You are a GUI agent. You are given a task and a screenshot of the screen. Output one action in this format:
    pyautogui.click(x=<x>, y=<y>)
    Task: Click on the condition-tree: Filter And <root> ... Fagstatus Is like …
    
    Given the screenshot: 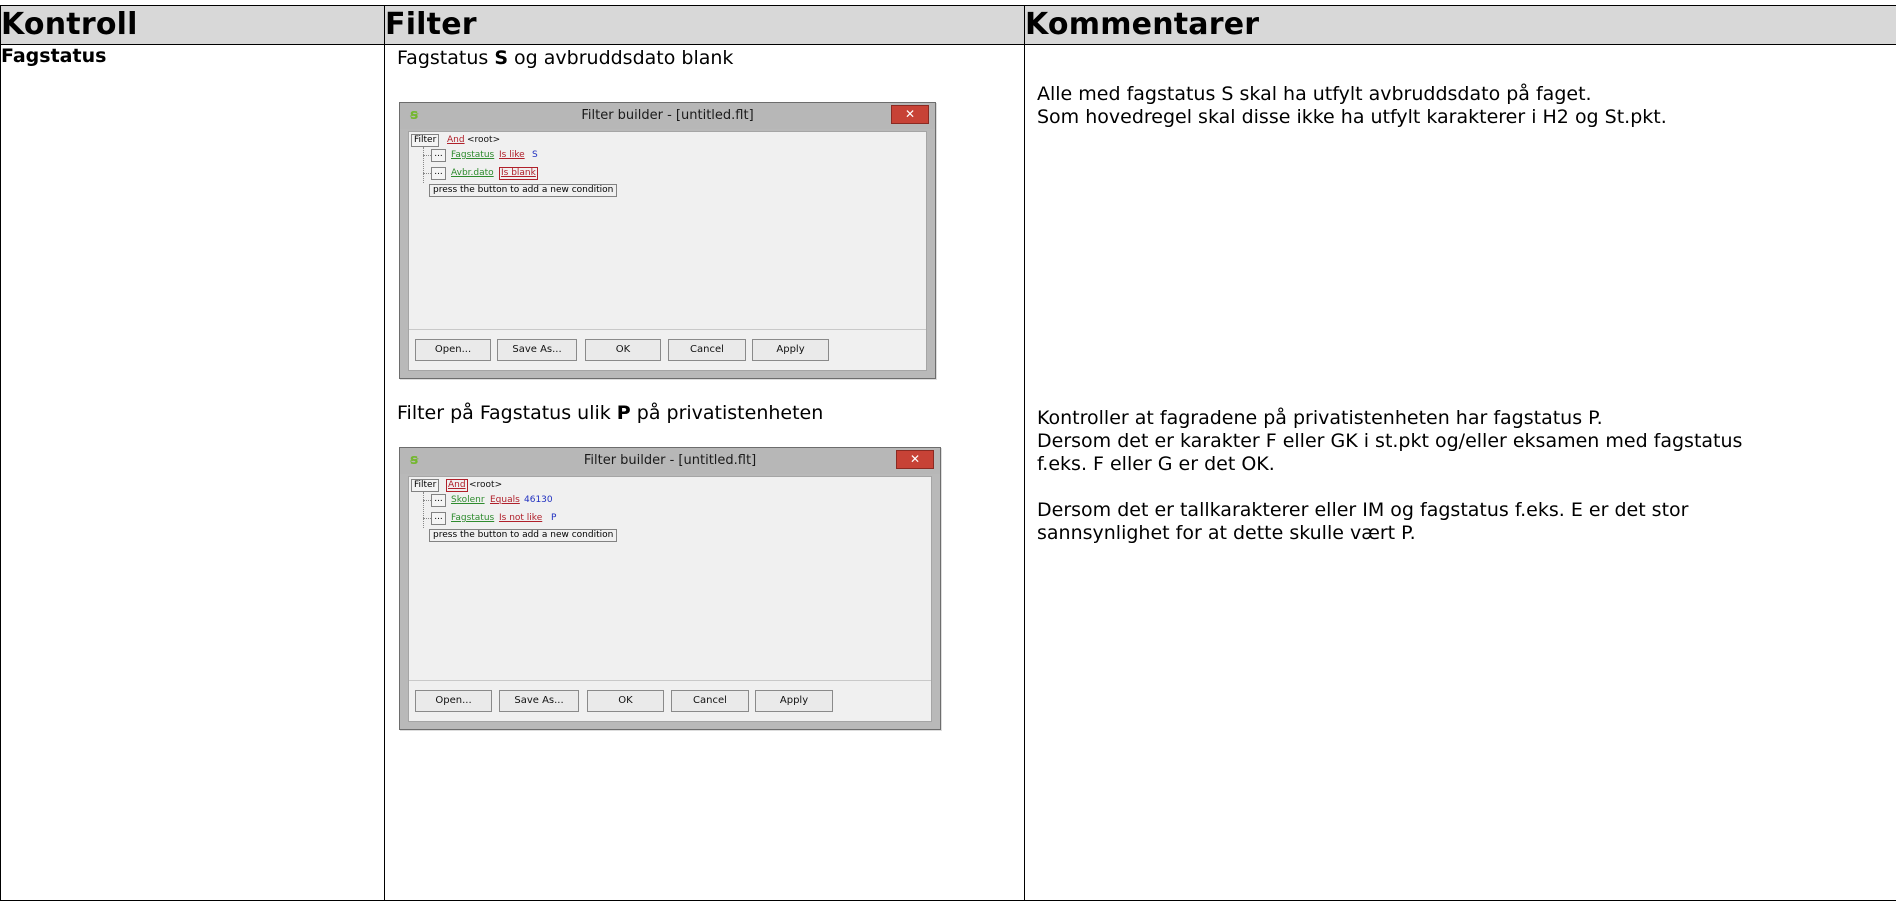 What is the action you would take?
    pyautogui.click(x=667, y=272)
    